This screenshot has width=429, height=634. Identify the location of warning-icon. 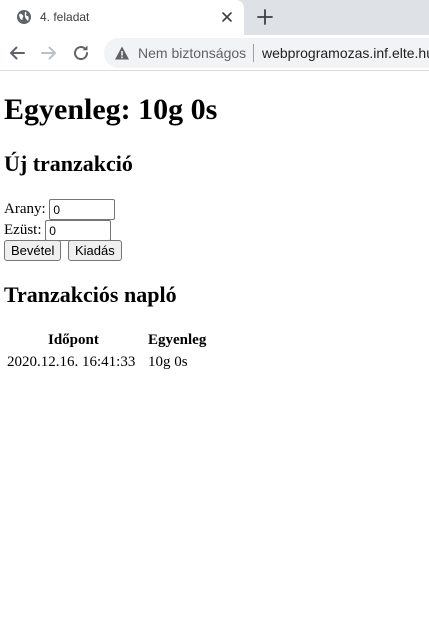
(122, 53).